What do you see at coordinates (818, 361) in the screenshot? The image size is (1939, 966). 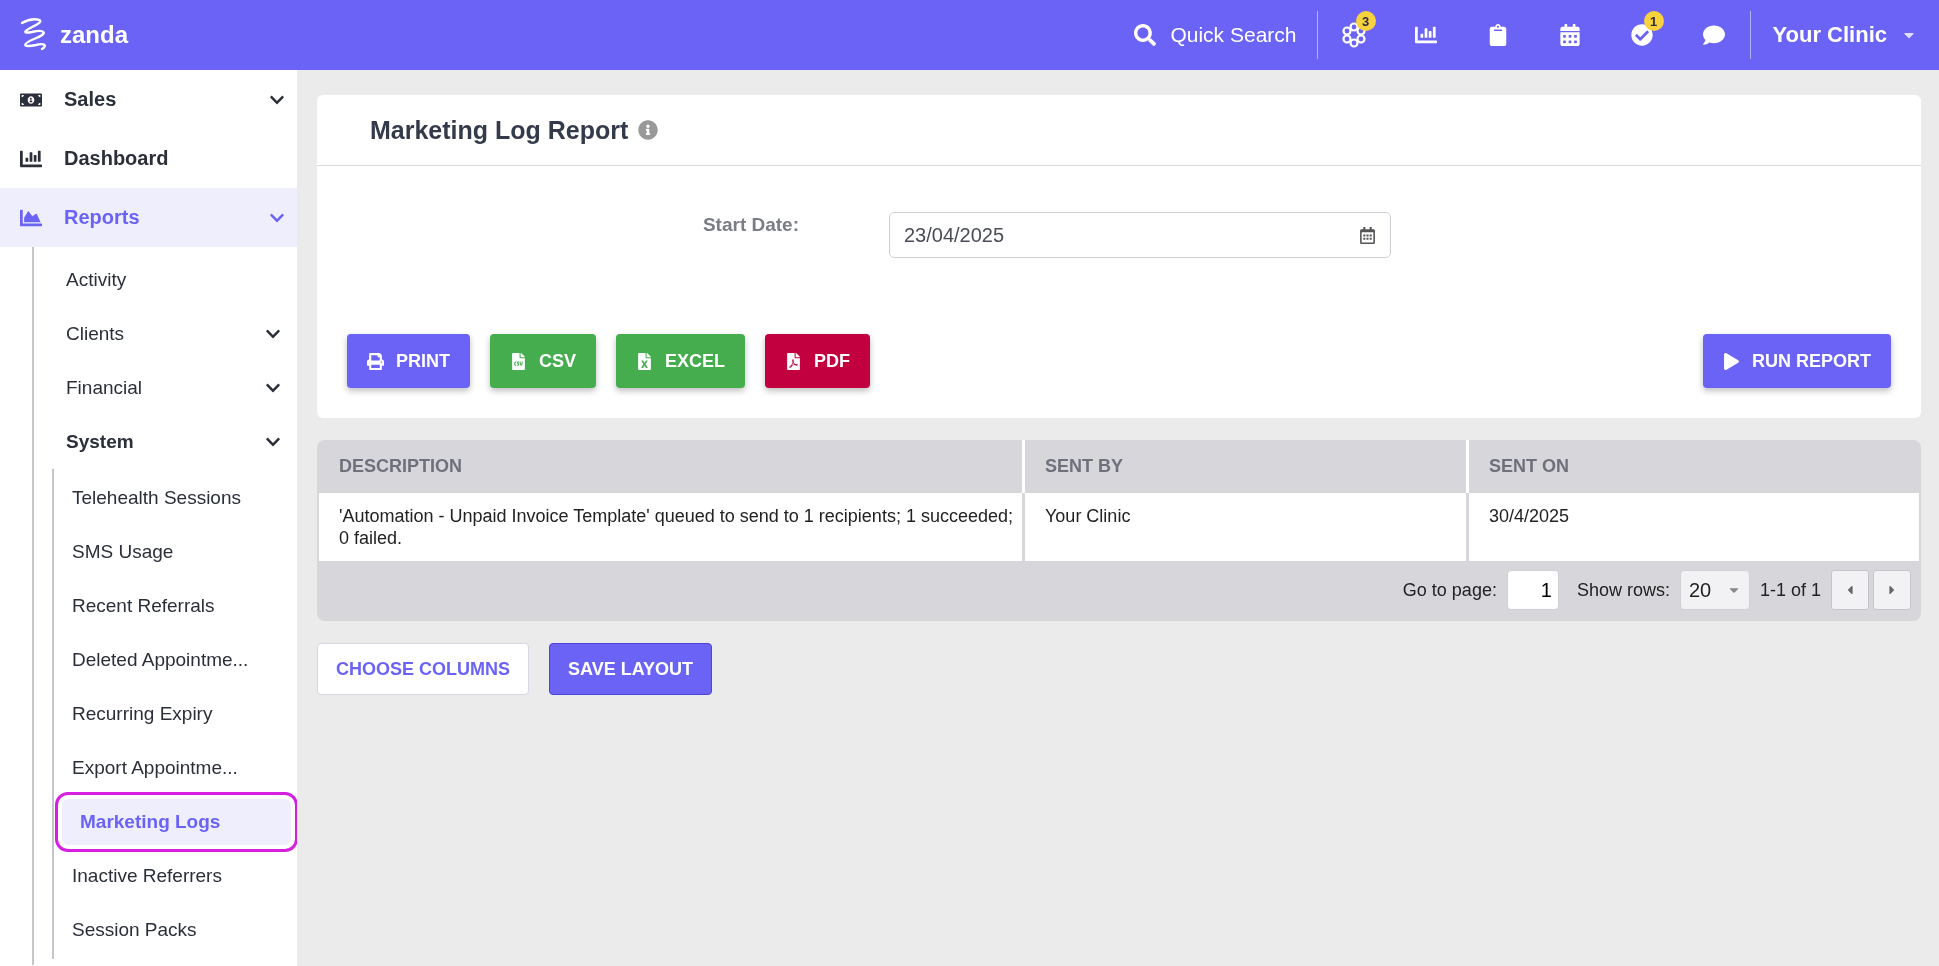 I see `pdf-button: PDF` at bounding box center [818, 361].